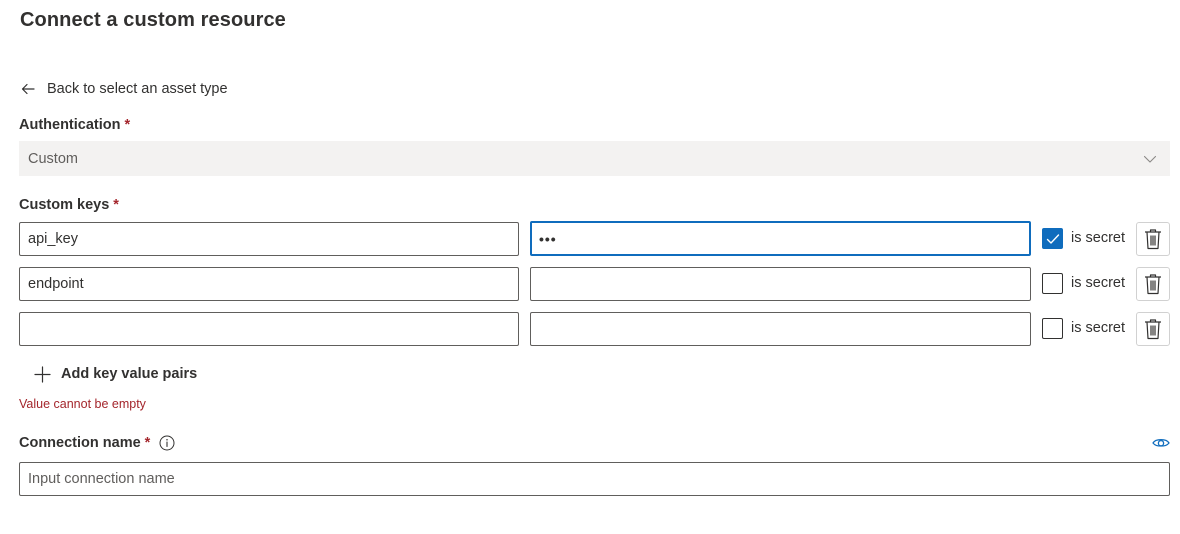 The height and width of the screenshot is (534, 1180). I want to click on plus-icon, so click(42, 374).